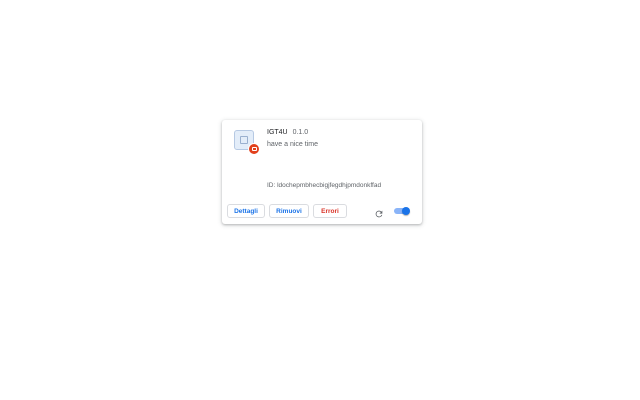  I want to click on enable-toggle, so click(402, 211).